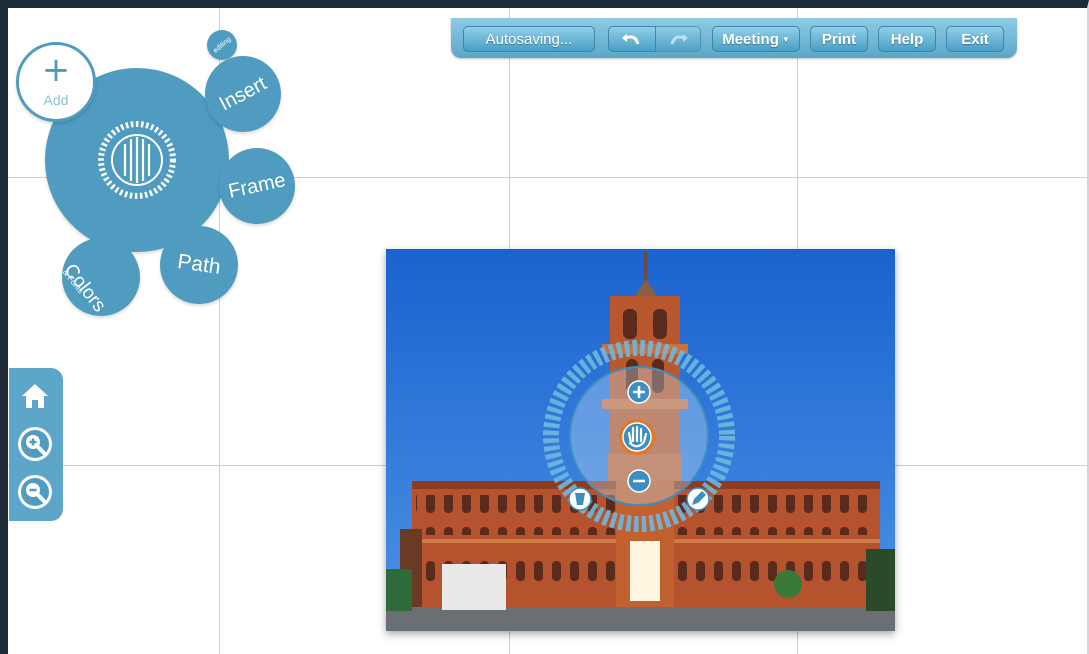  Describe the element at coordinates (99, 277) in the screenshot. I see `colors-fonts-button: Colors & Fonts` at that location.